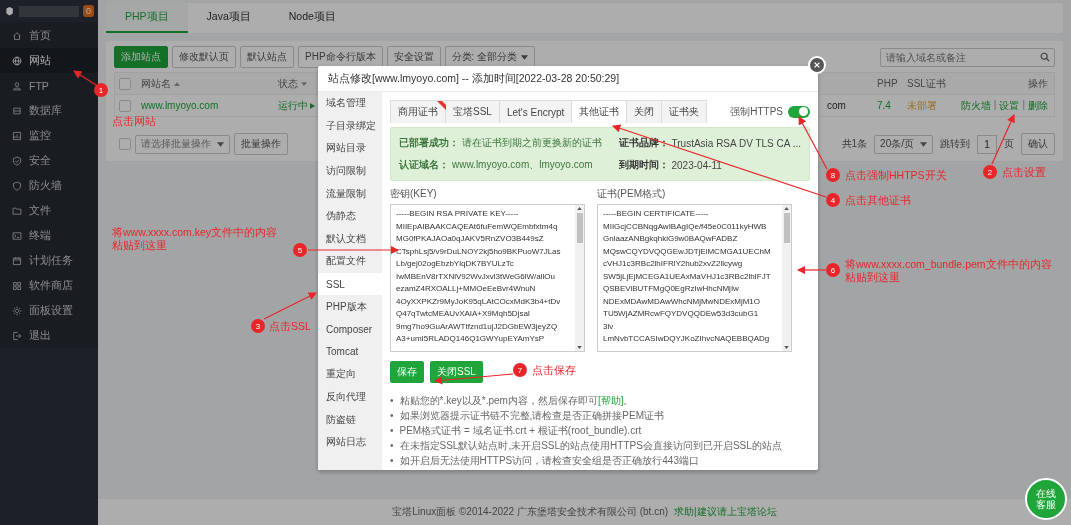  I want to click on dialog-title: 站点修改[www.lmyoyo.com] -- 添加时间[2022-03-28 20:50:29], so click(474, 78).